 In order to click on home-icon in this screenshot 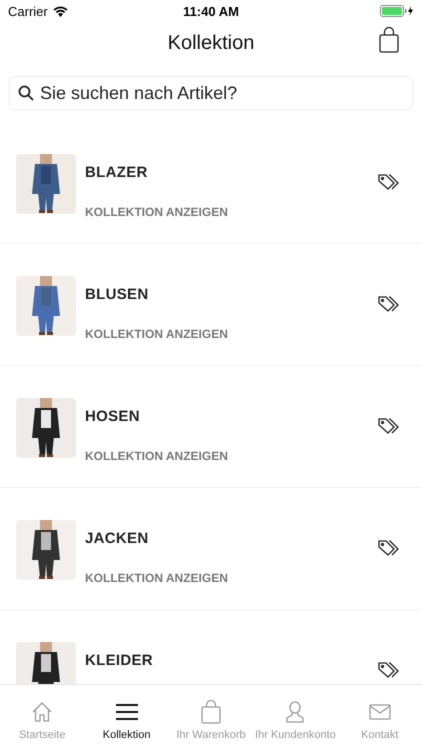, I will do `click(42, 712)`.